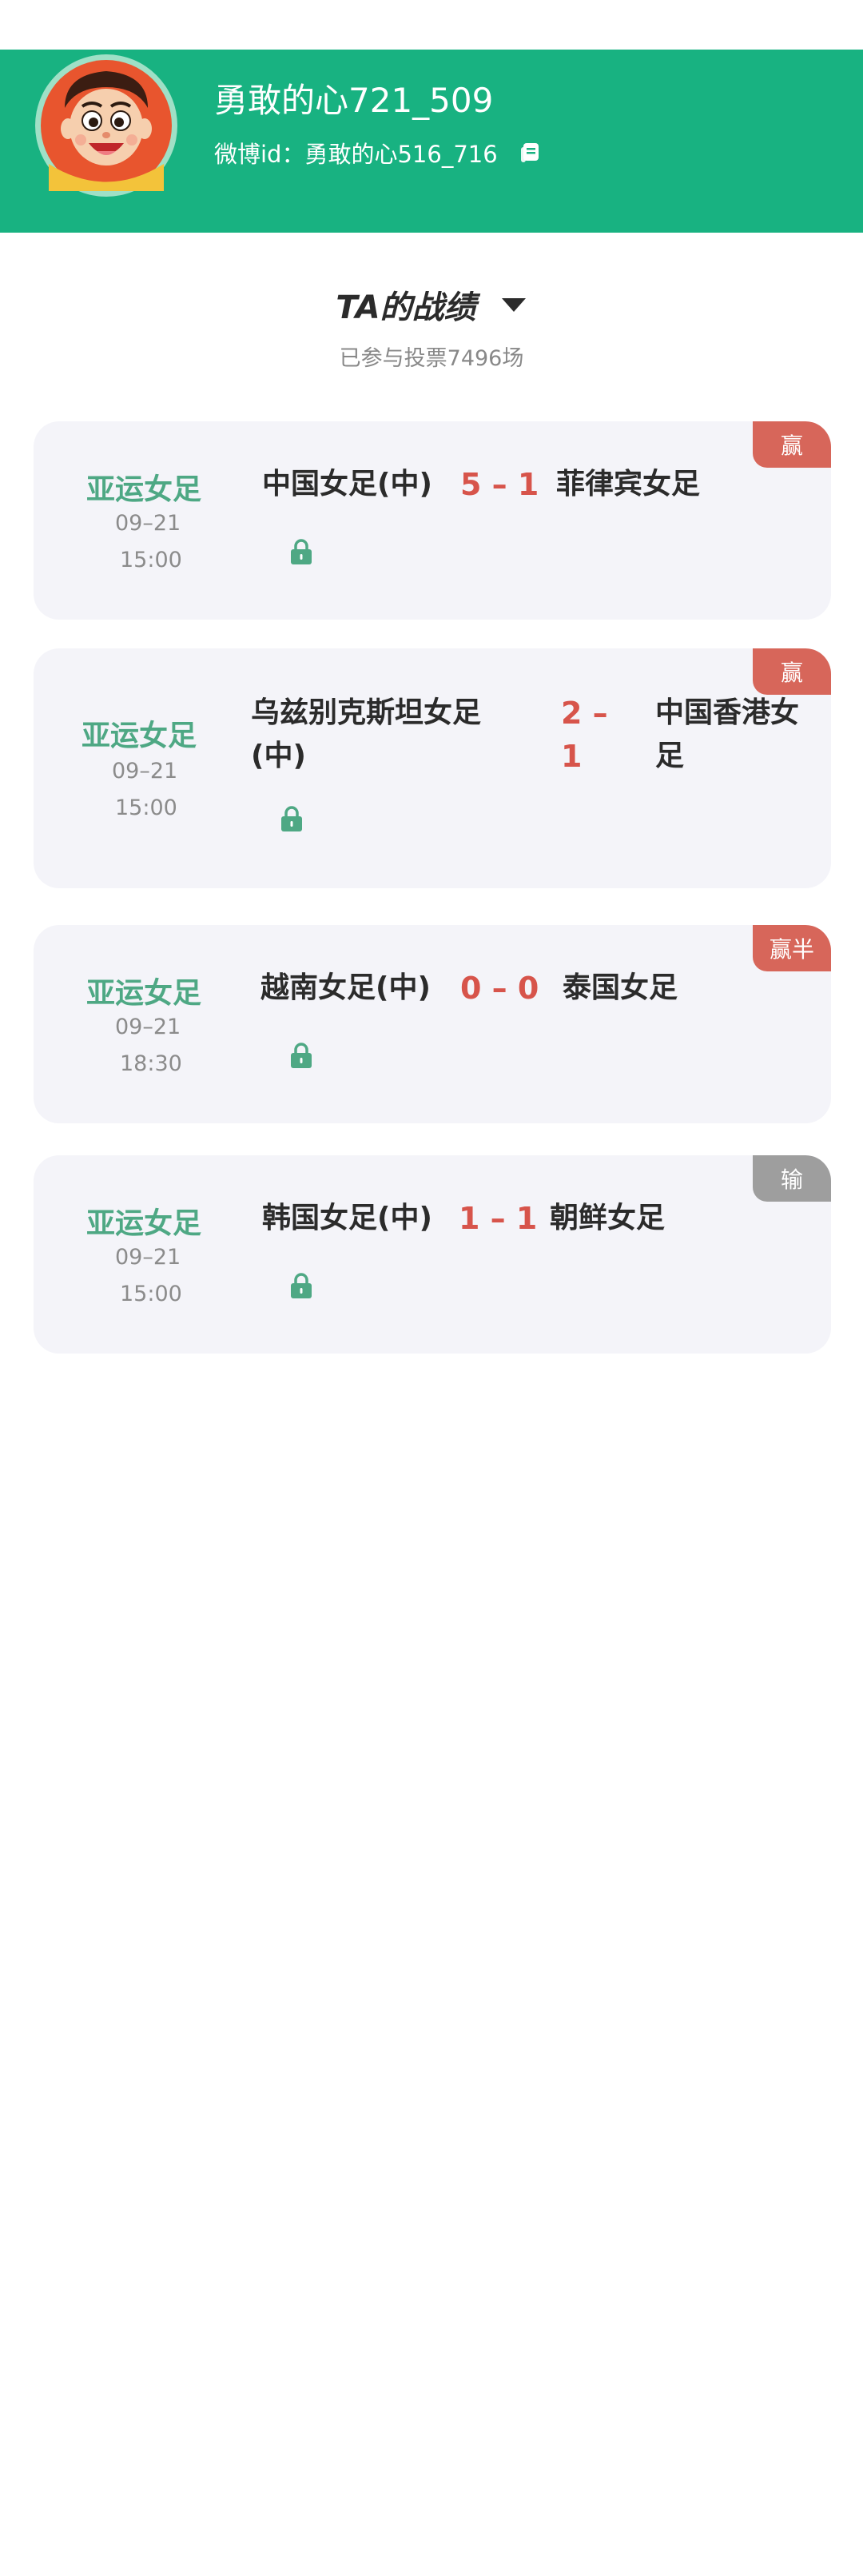  I want to click on away-team: 中国香港女足, so click(727, 734).